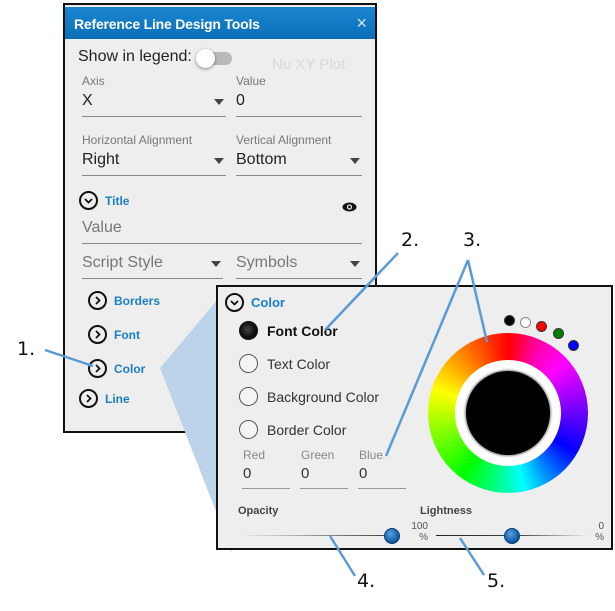  Describe the element at coordinates (266, 475) in the screenshot. I see `red-input: 0` at that location.